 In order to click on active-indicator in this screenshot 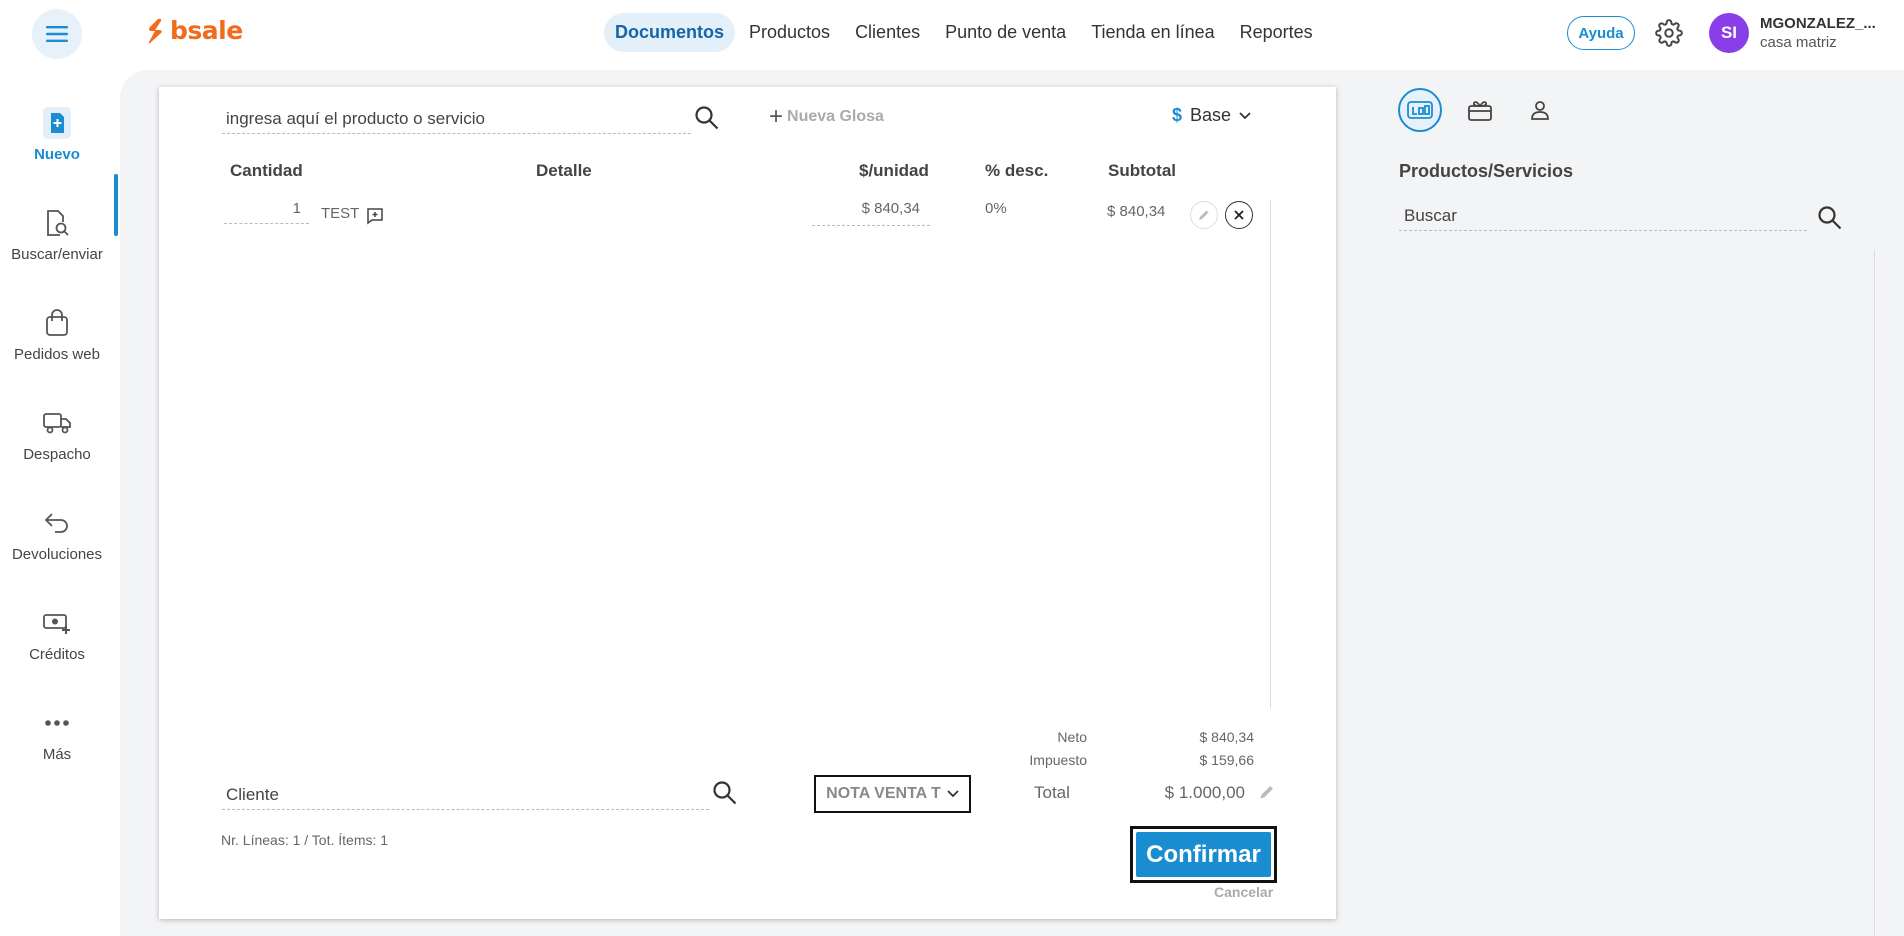, I will do `click(116, 205)`.